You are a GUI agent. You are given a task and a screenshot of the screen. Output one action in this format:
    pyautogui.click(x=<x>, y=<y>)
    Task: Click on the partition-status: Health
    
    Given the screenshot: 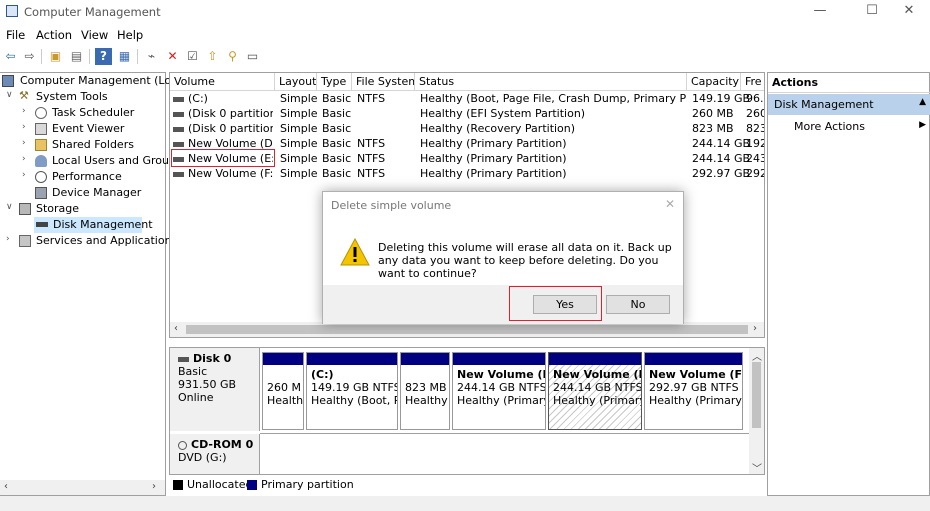 What is the action you would take?
    pyautogui.click(x=285, y=400)
    